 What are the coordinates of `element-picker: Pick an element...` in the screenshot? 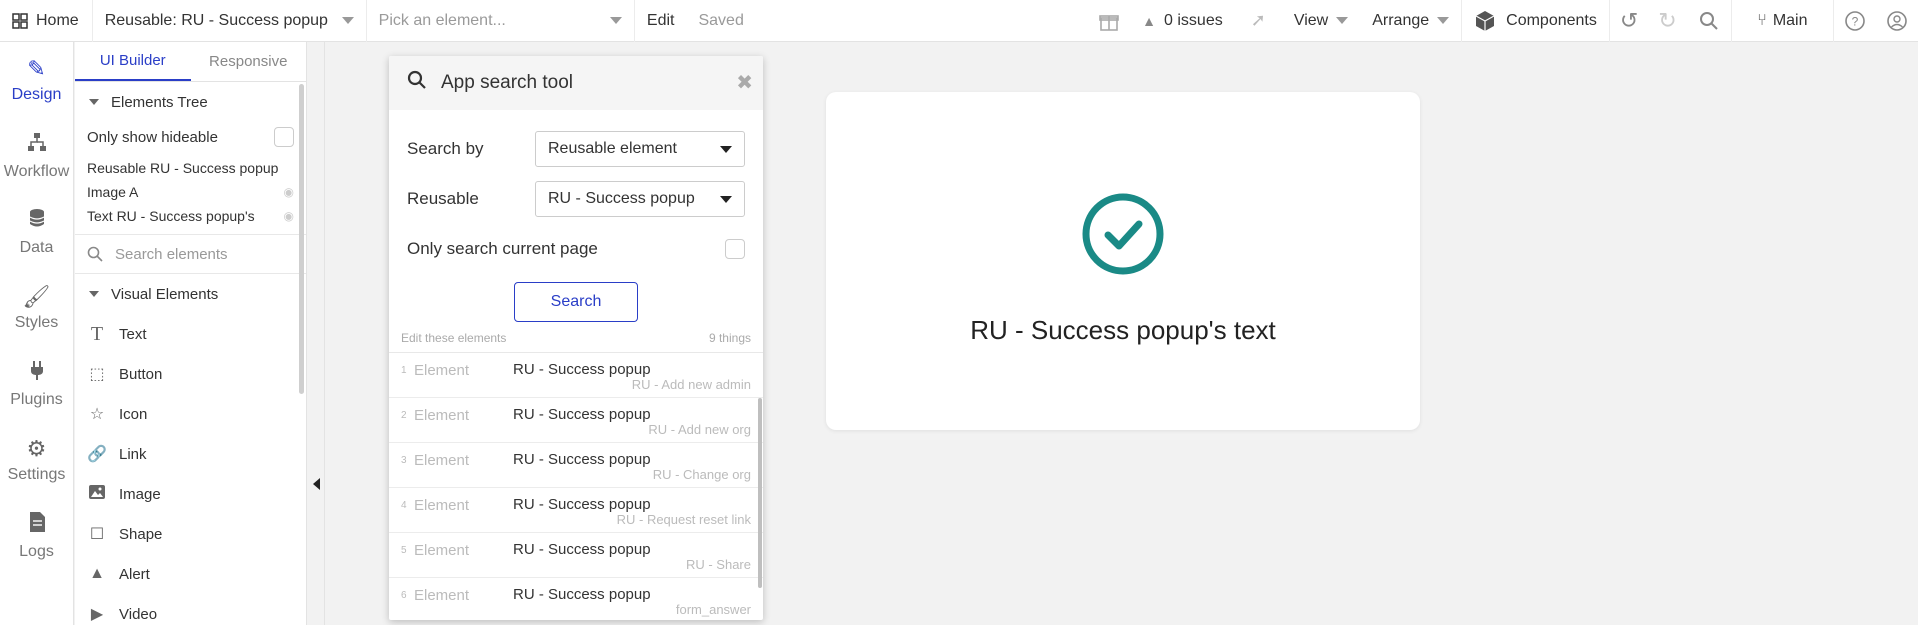 It's located at (501, 21).